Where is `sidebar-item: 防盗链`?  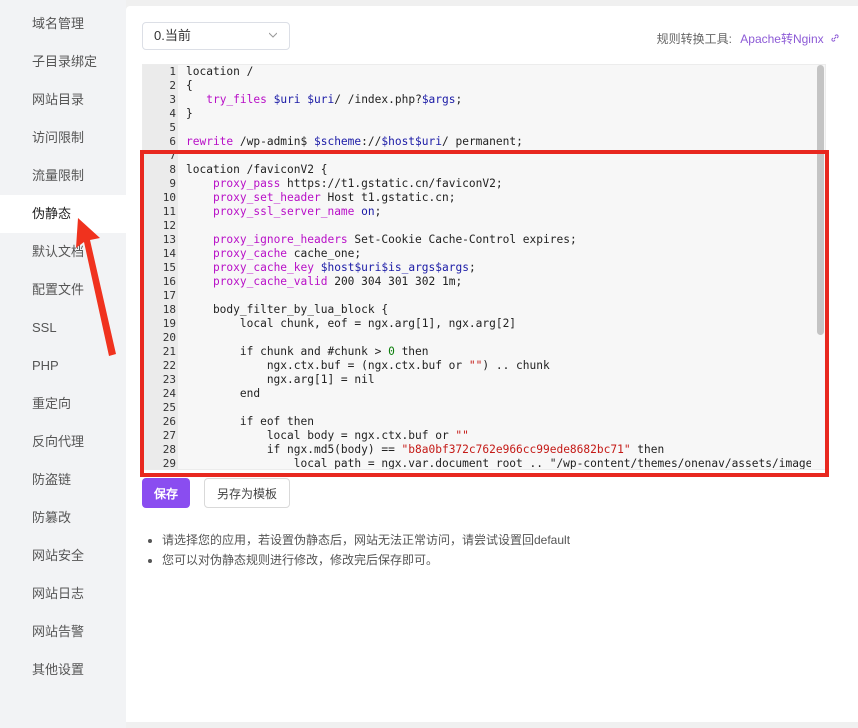
sidebar-item: 防盗链 is located at coordinates (63, 480).